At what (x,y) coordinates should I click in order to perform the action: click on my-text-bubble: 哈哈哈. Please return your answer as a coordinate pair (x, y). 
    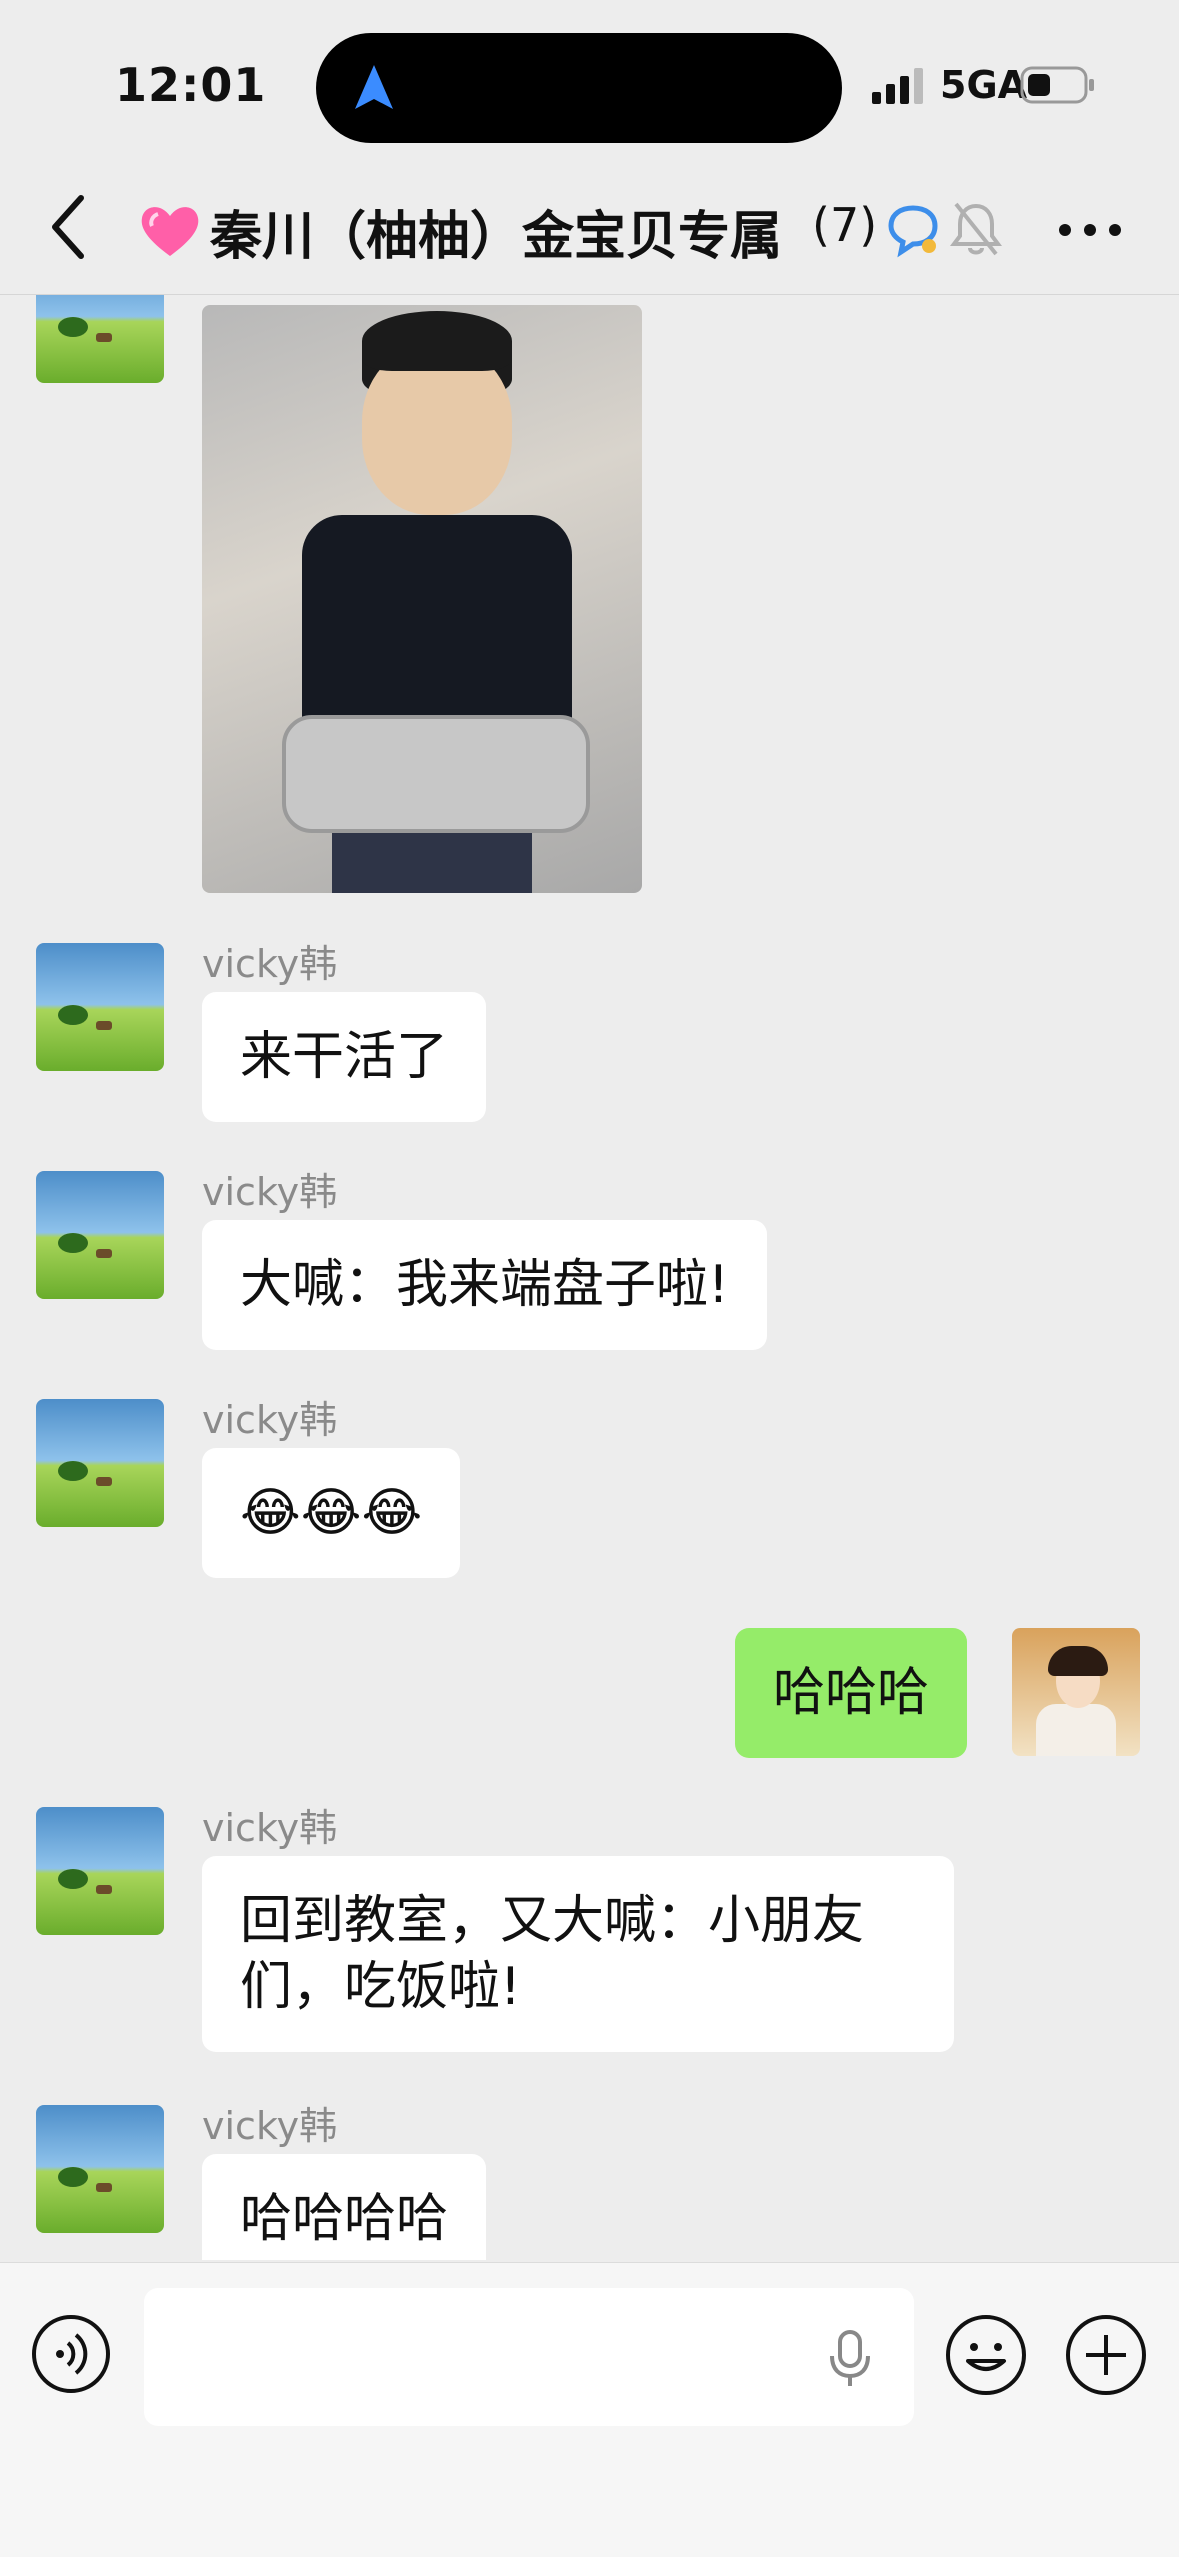
    Looking at the image, I should click on (851, 1693).